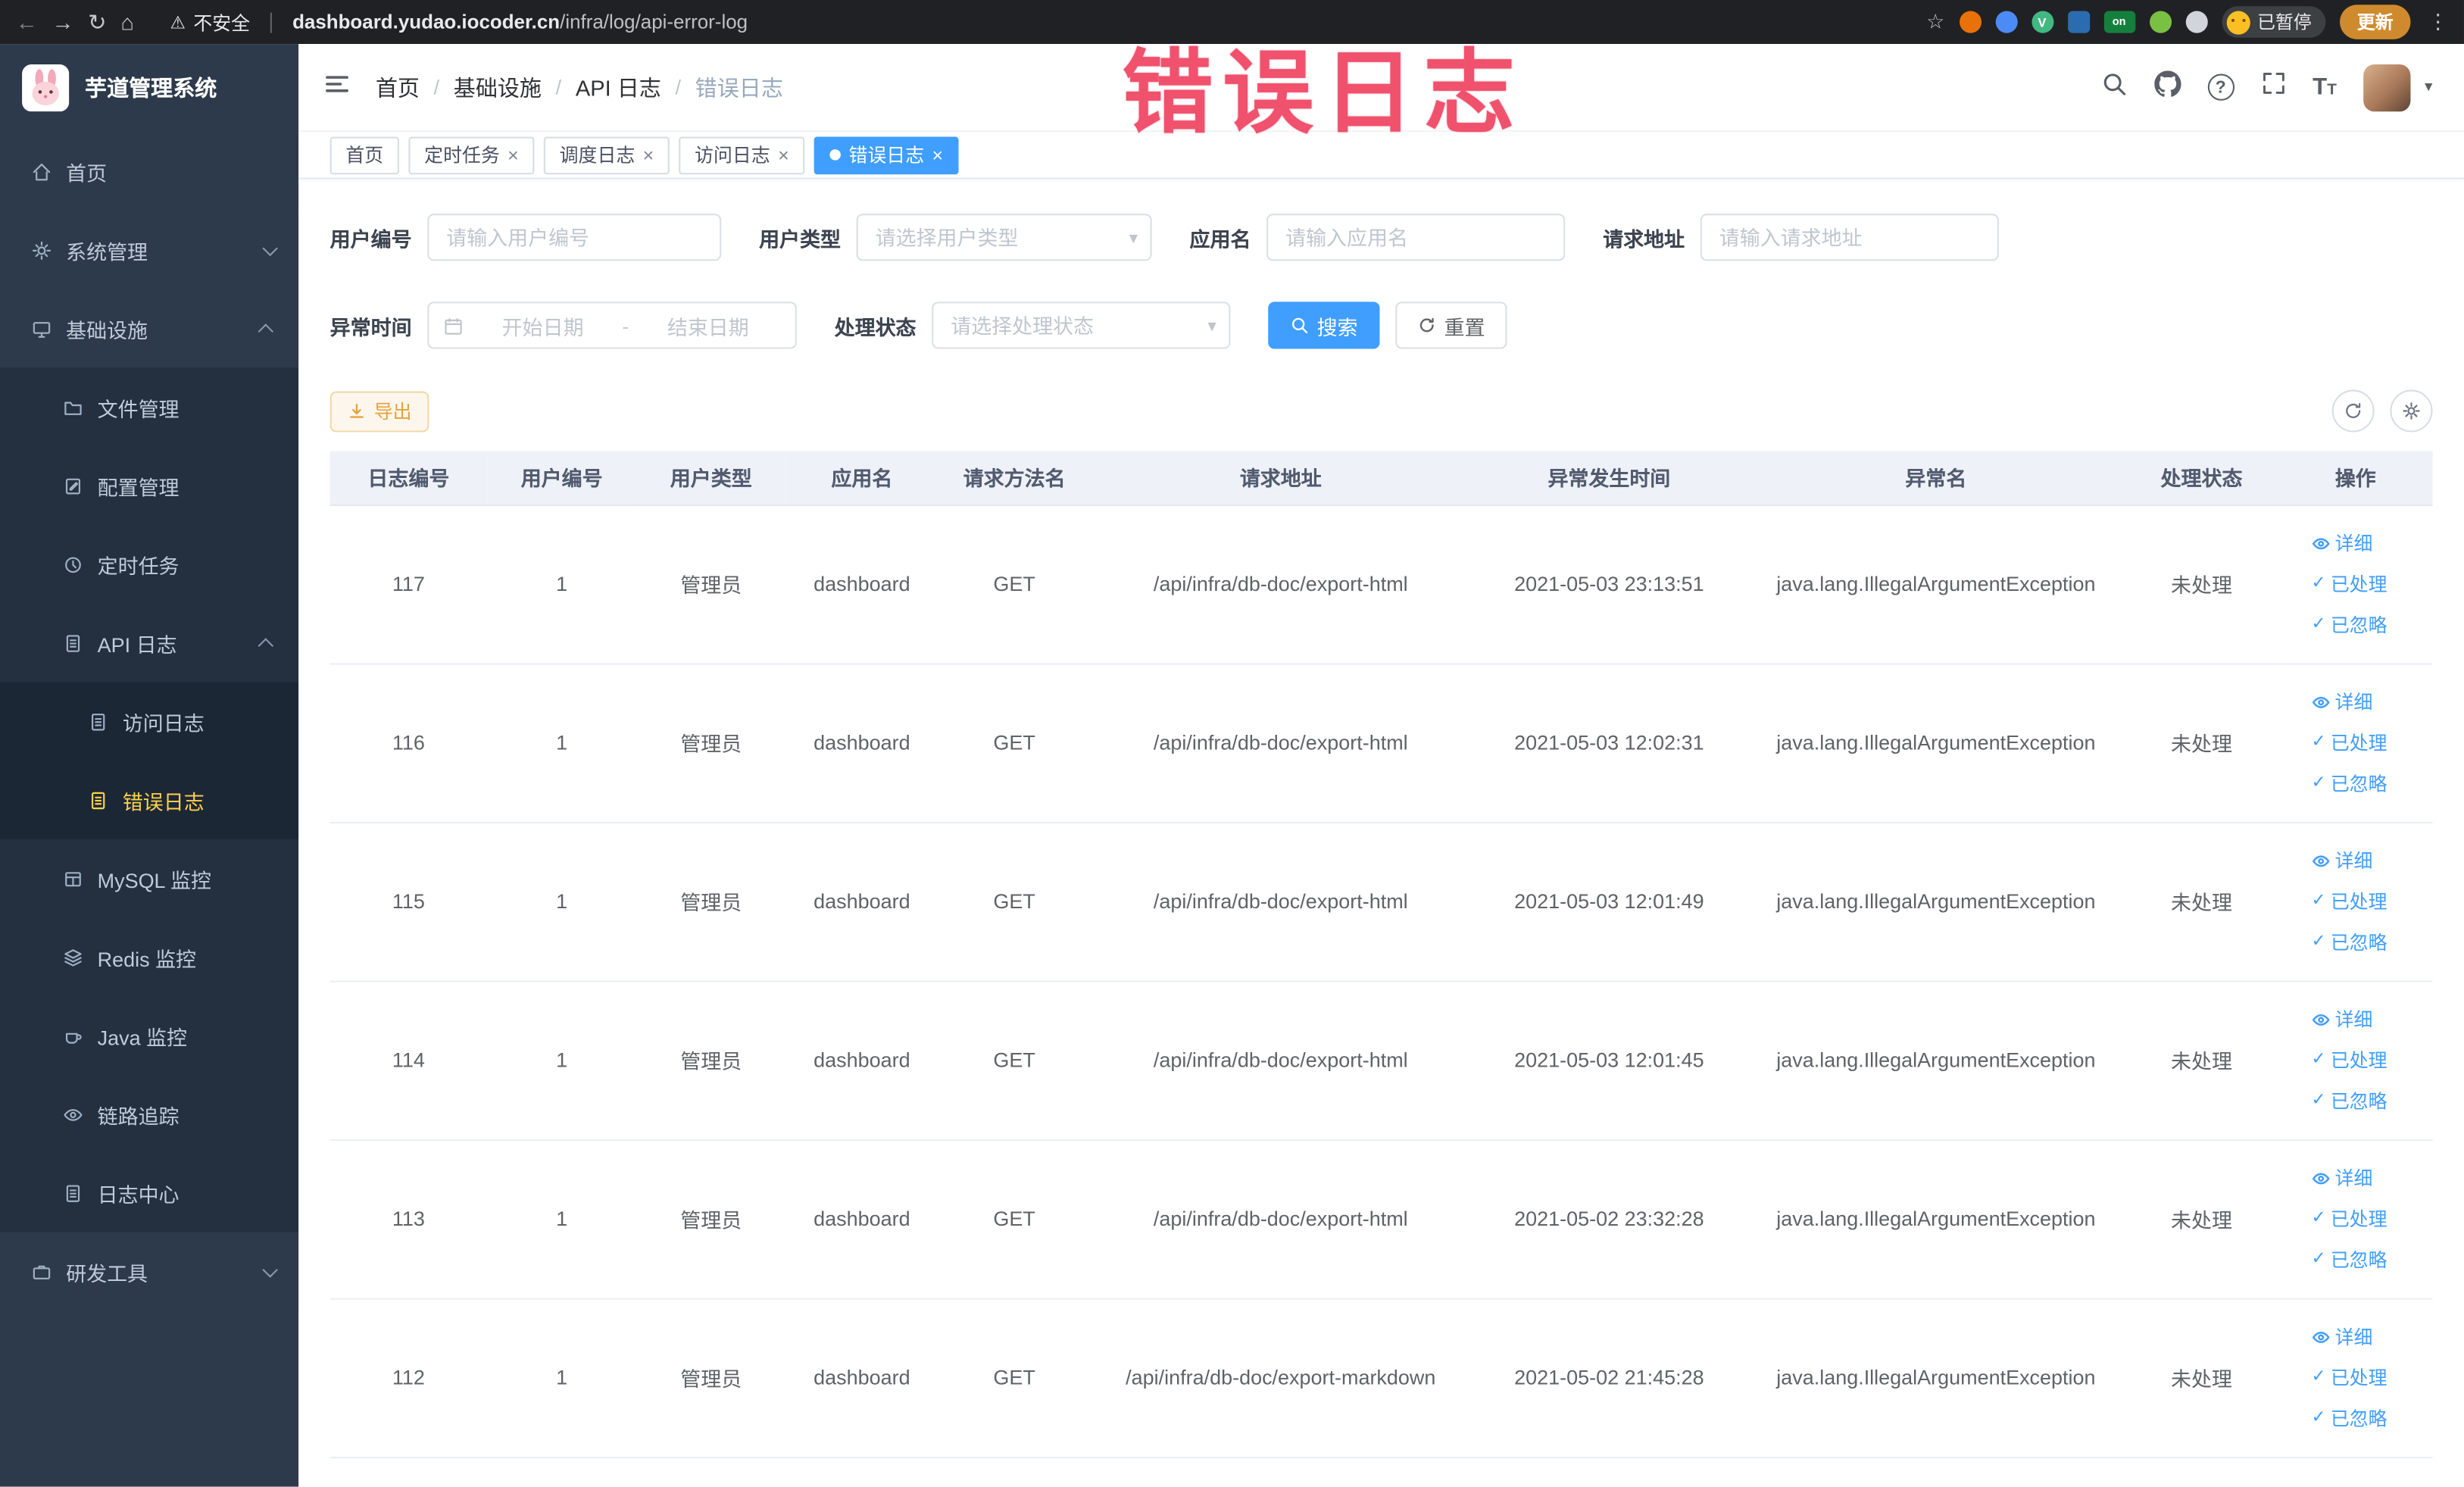 This screenshot has width=2464, height=1487. Describe the element at coordinates (1081, 325) in the screenshot. I see `process-status-select` at that location.